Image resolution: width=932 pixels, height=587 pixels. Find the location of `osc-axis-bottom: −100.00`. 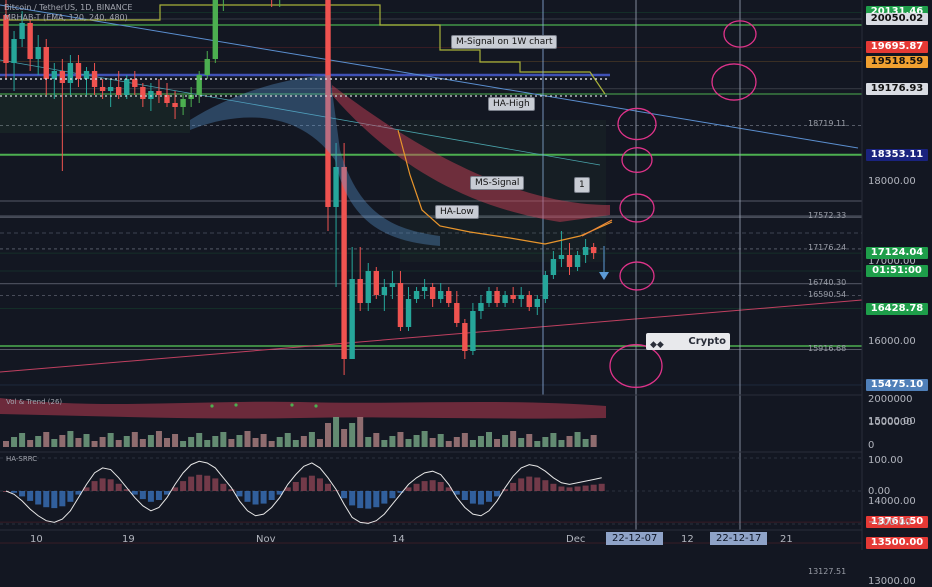

osc-axis-bottom: −100.00 is located at coordinates (890, 522).